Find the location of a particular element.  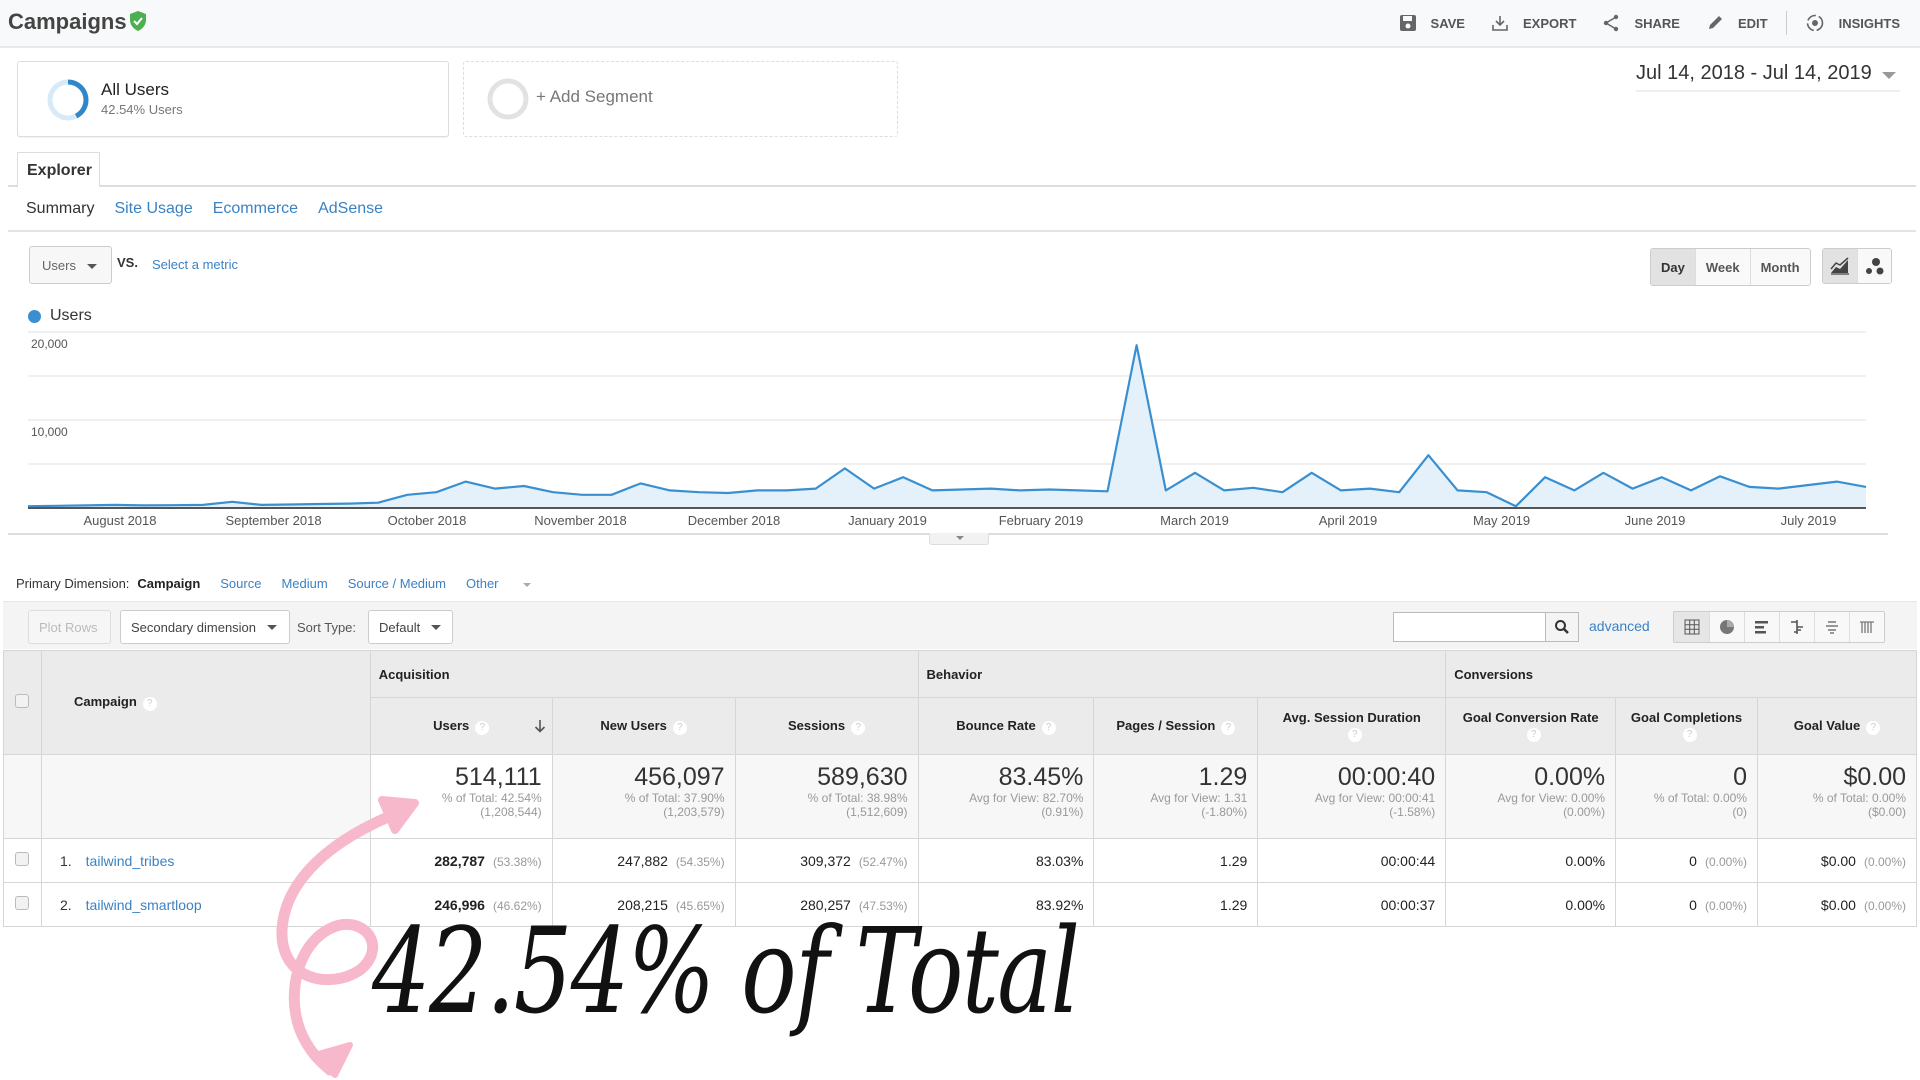

period-month-button: Month is located at coordinates (1779, 267).